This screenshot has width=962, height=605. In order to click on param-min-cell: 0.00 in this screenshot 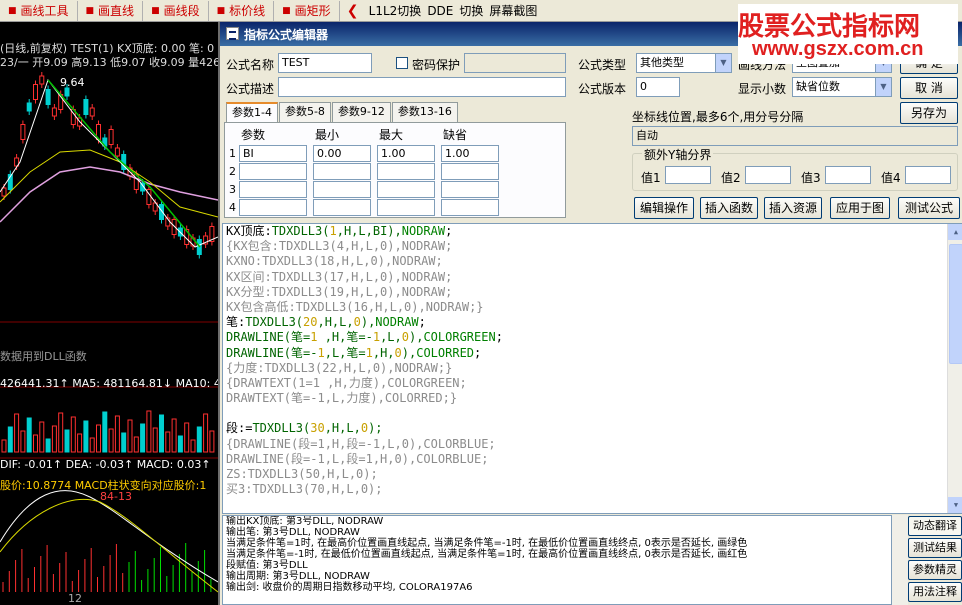, I will do `click(342, 153)`.